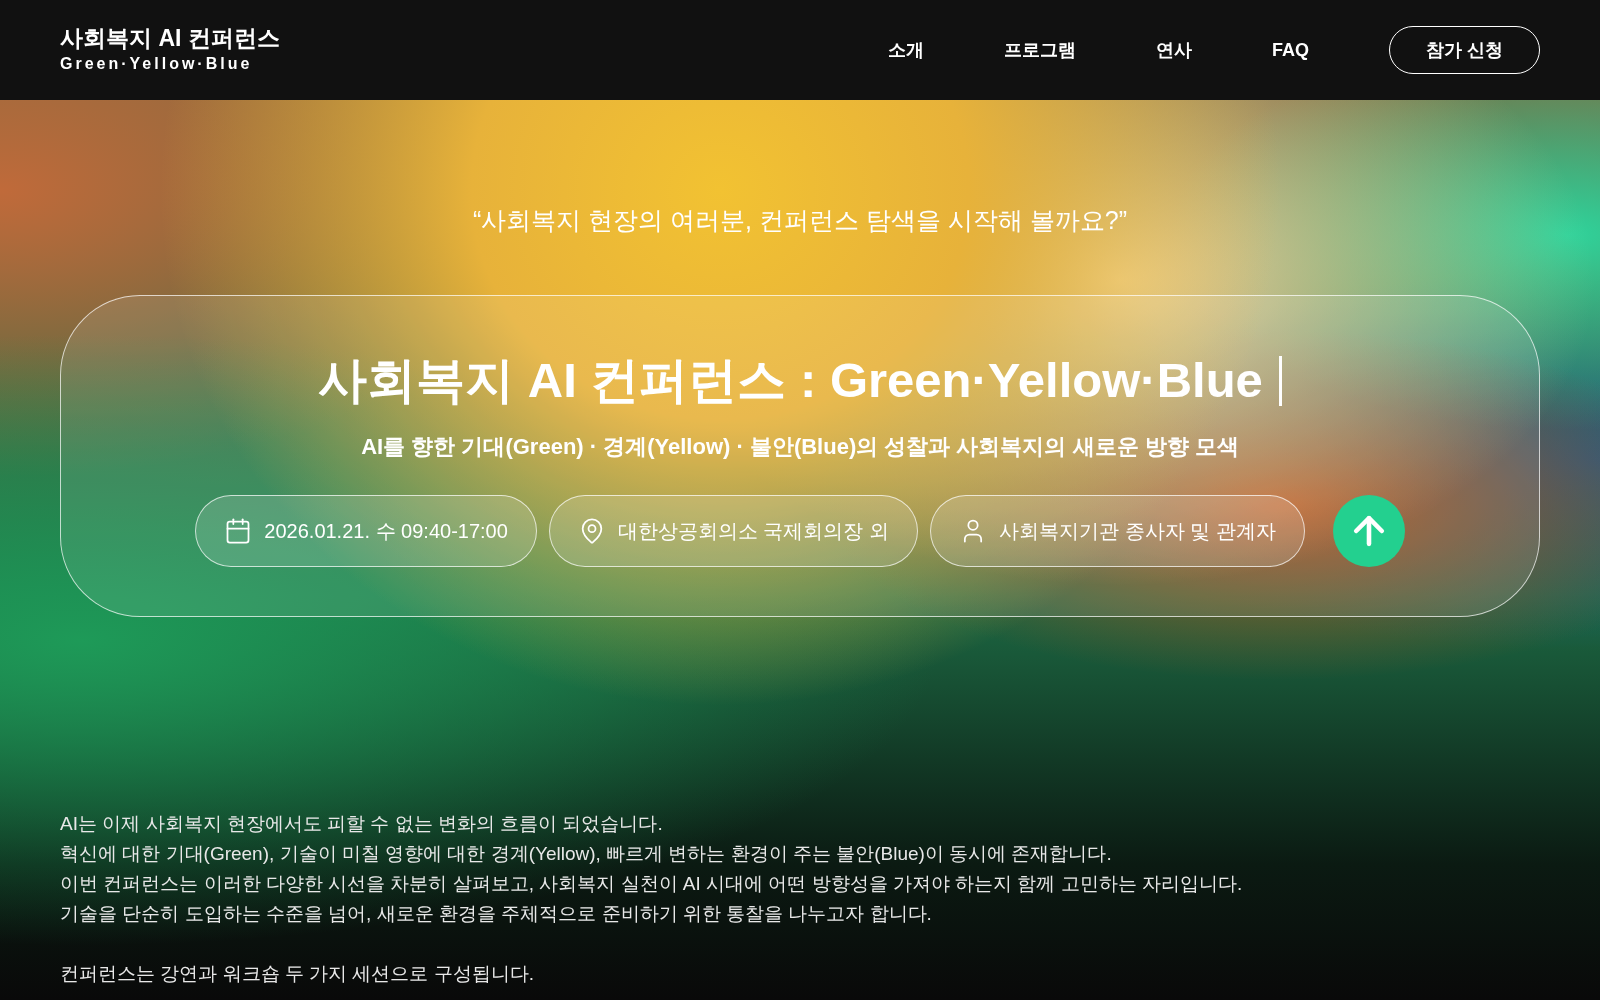  I want to click on text-cursor, so click(1280, 381).